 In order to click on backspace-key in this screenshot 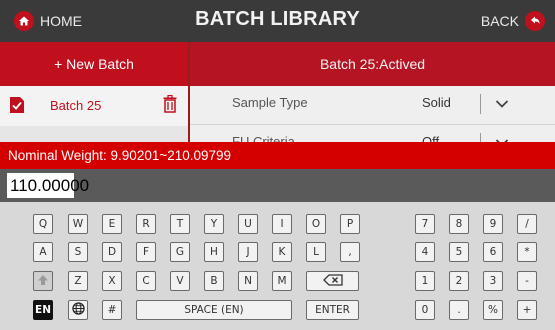, I will do `click(332, 281)`.